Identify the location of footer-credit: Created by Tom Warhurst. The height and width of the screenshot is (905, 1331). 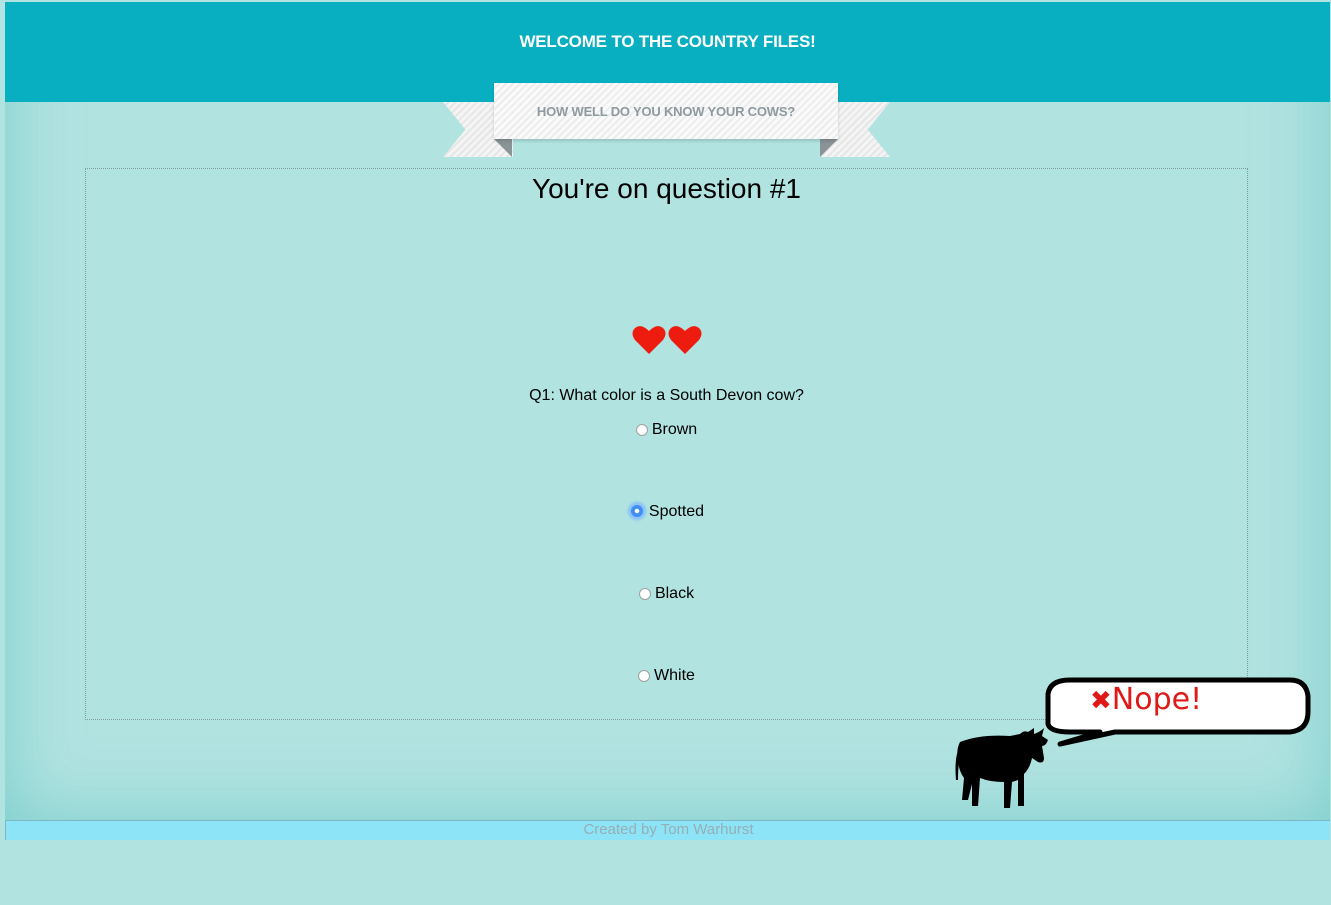
(668, 829).